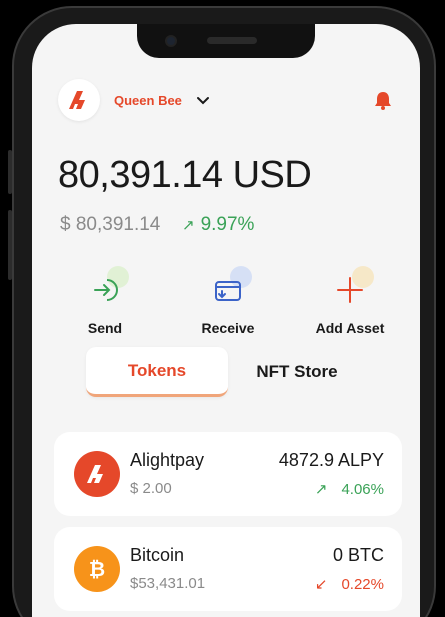 Image resolution: width=445 pixels, height=617 pixels. I want to click on token-price: $53,431.01, so click(168, 583).